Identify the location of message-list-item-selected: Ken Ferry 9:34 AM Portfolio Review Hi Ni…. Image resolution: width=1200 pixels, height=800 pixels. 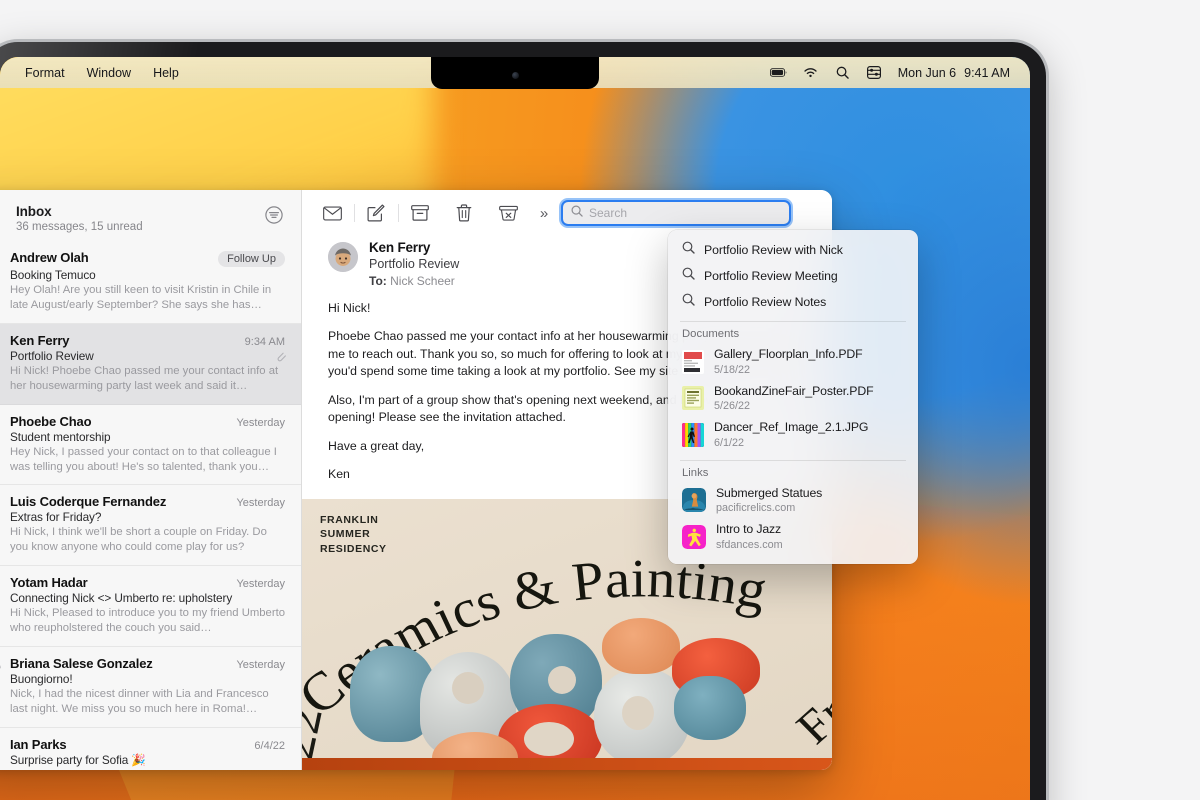
(150, 364).